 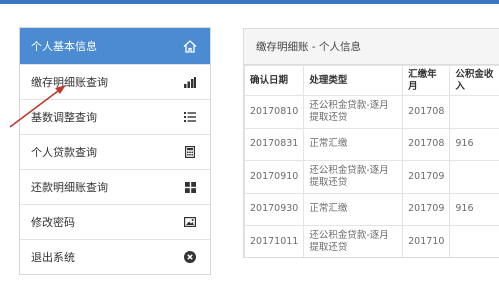 What do you see at coordinates (53, 222) in the screenshot?
I see `sidebar-item-label: 修改密码` at bounding box center [53, 222].